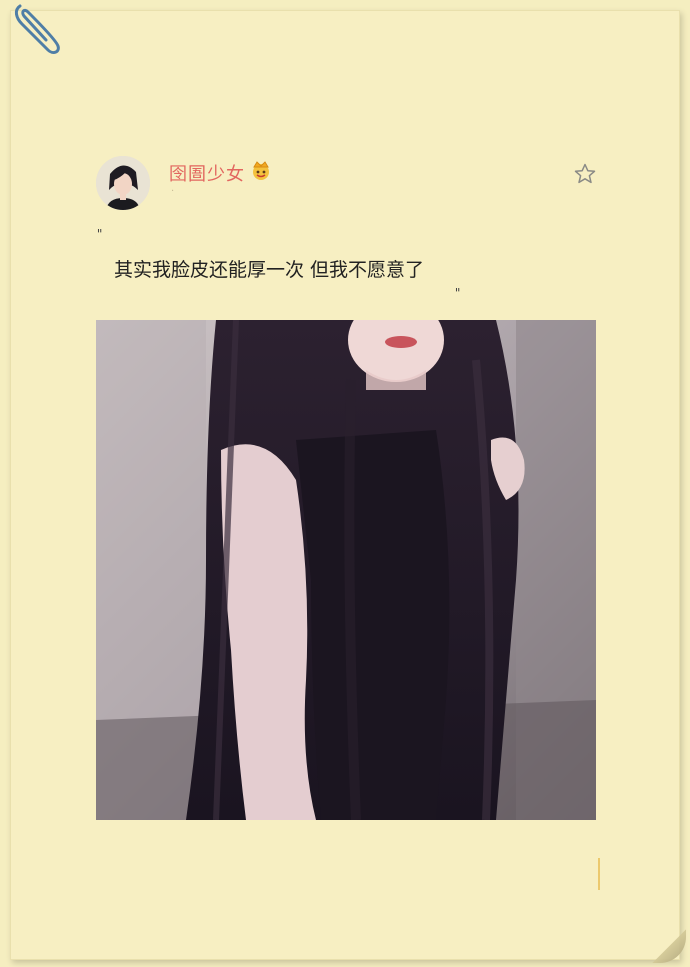  What do you see at coordinates (599, 874) in the screenshot?
I see `decorative-tick` at bounding box center [599, 874].